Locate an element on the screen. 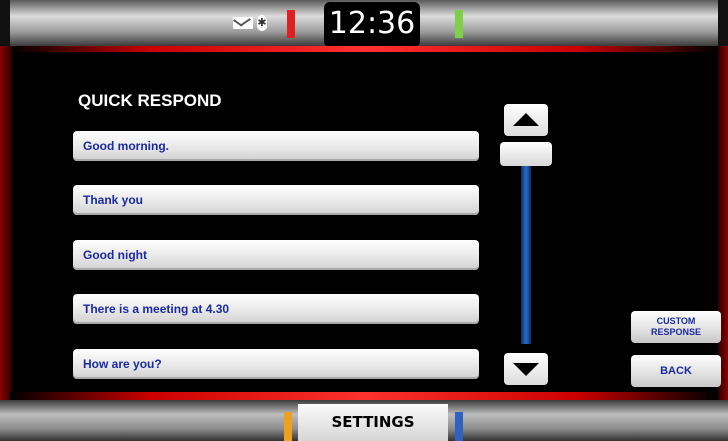 The width and height of the screenshot is (728, 441). scroll-up-button is located at coordinates (526, 120).